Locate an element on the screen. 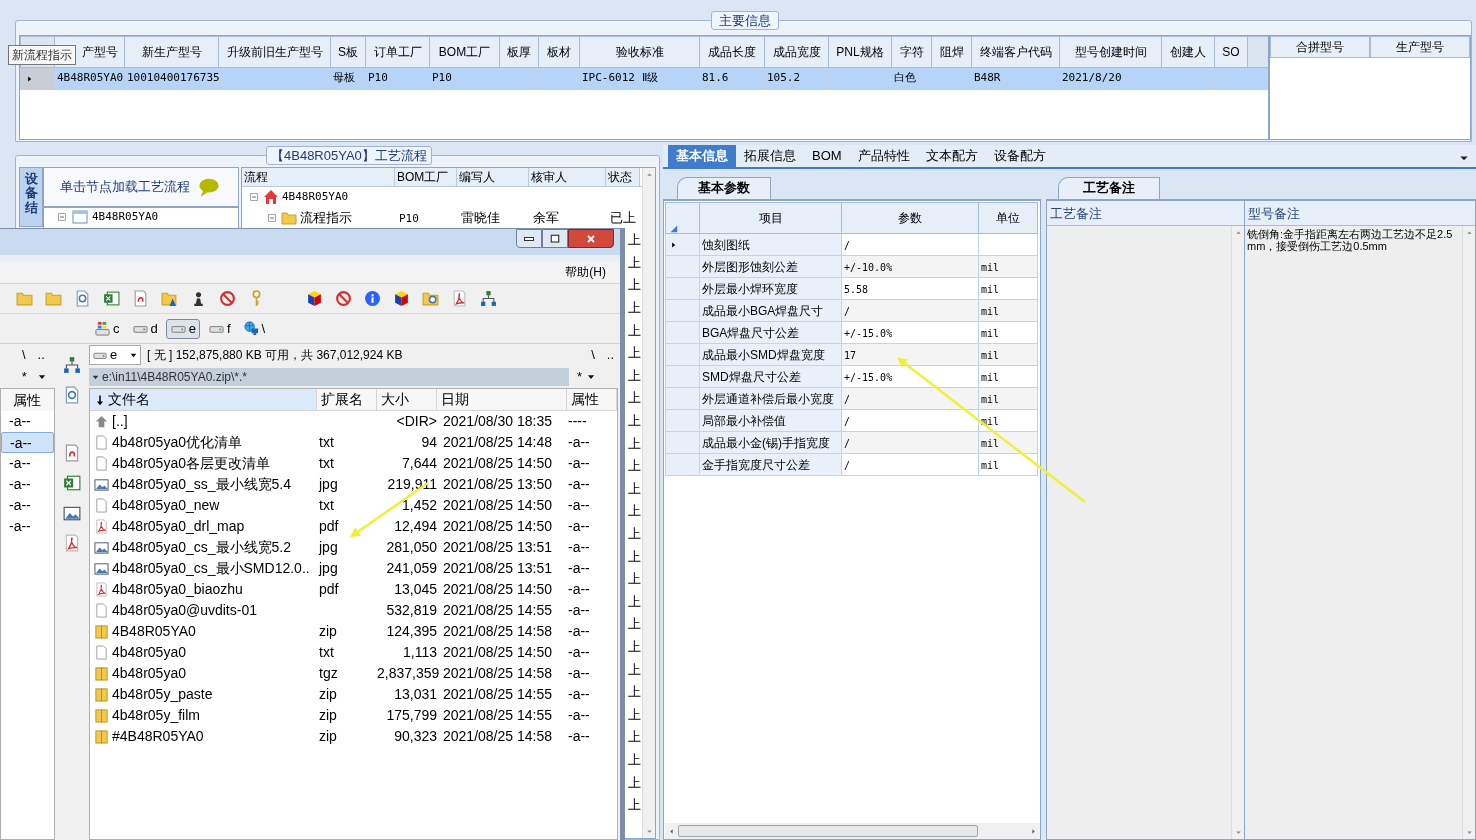 This screenshot has height=840, width=1476. column-header: 新生产型号 is located at coordinates (171, 52).